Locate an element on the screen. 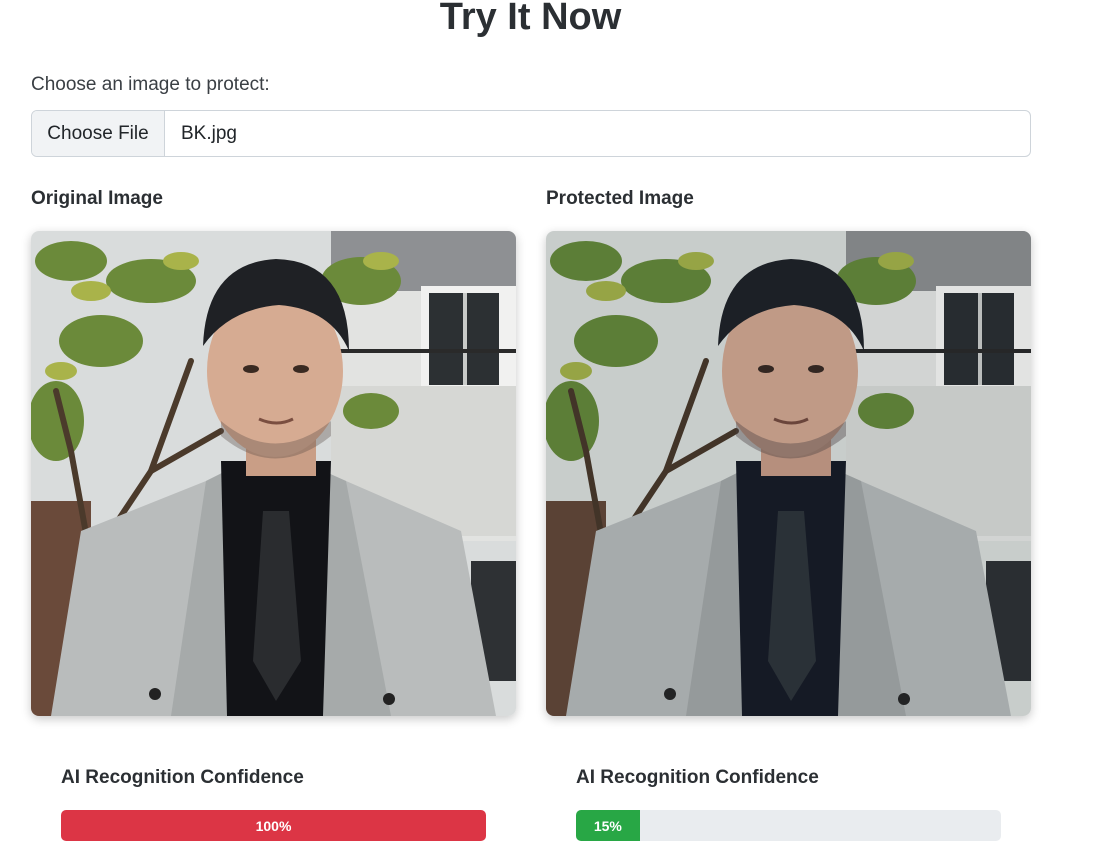 This screenshot has width=1106, height=858. protected-confidence-fill: 15% is located at coordinates (608, 825).